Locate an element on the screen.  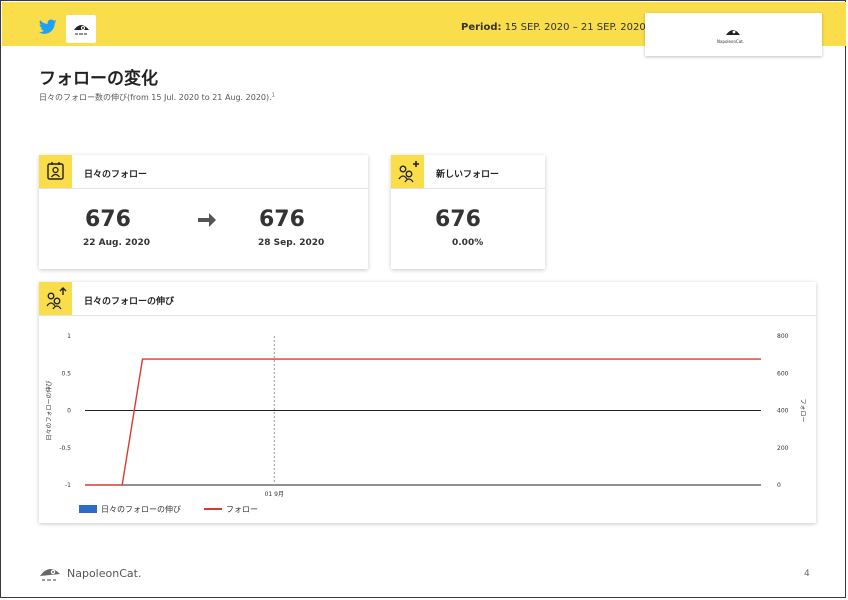
page-title: フォローの変化 is located at coordinates (98, 79).